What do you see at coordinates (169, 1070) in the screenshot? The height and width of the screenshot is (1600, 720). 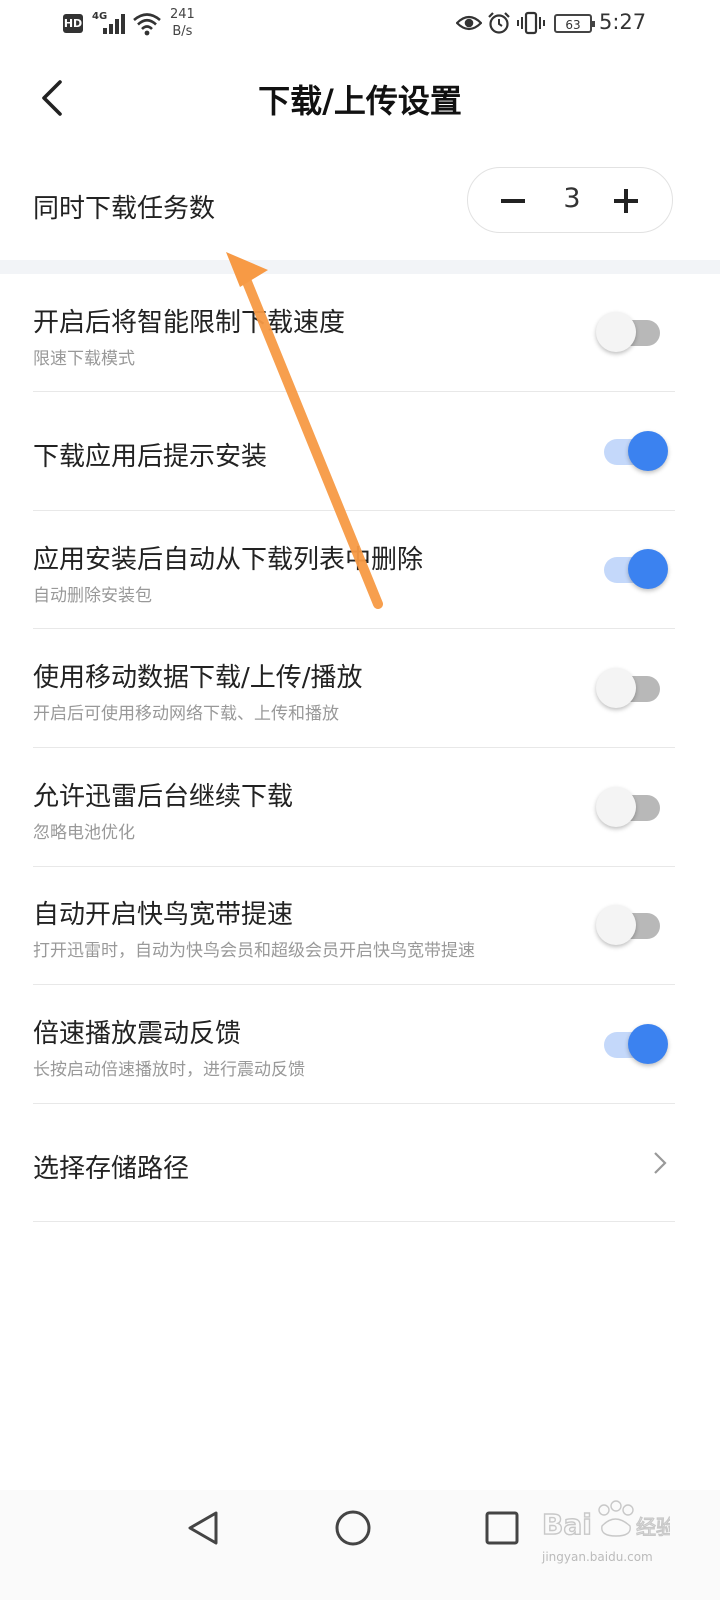 I see `setting-subtitle: 长按启动倍速播放时，进行震动反馈` at bounding box center [169, 1070].